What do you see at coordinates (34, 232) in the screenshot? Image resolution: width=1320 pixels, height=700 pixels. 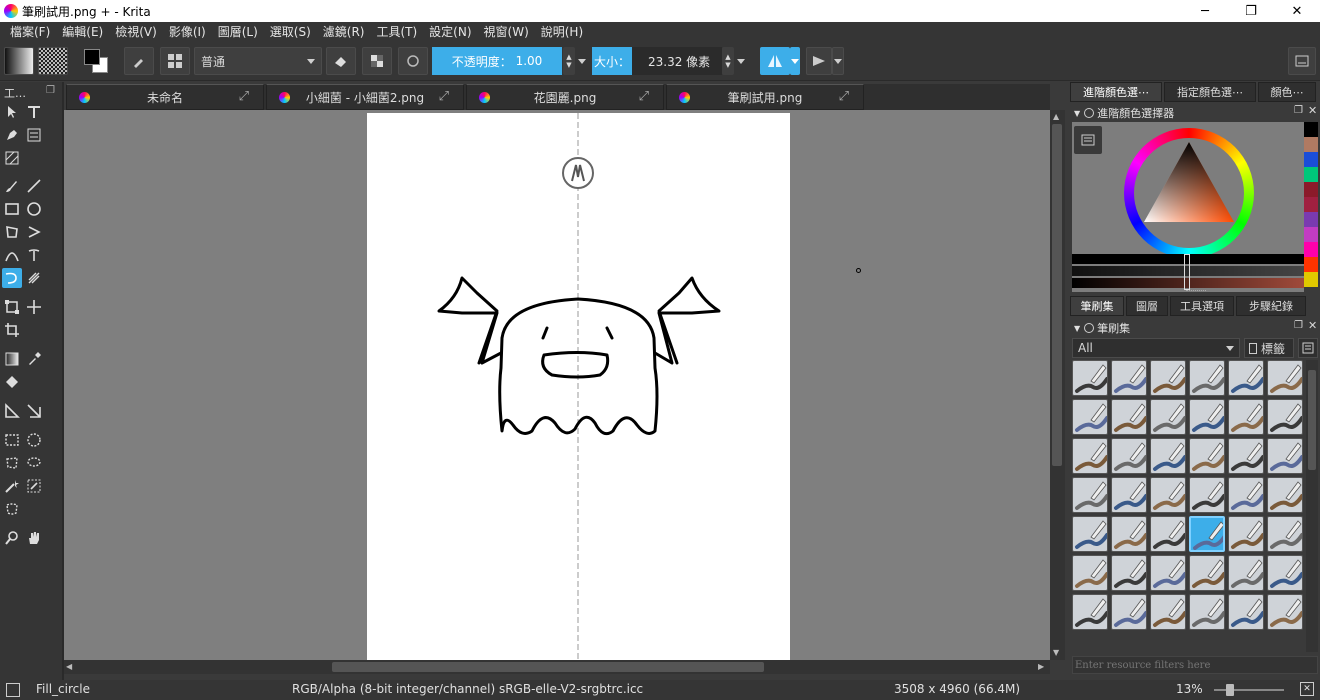 I see `polyline-tool` at bounding box center [34, 232].